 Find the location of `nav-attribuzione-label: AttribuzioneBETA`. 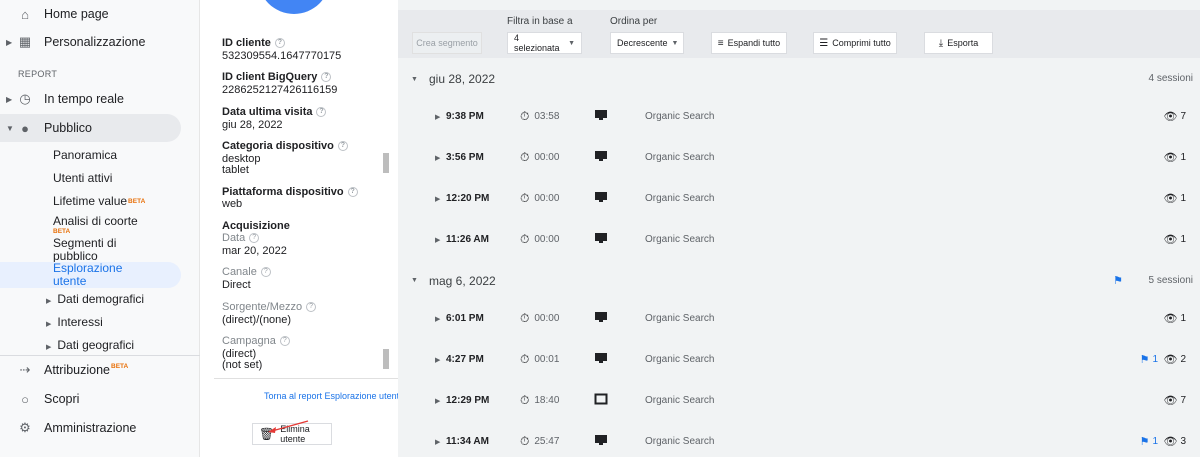

nav-attribuzione-label: AttribuzioneBETA is located at coordinates (86, 370).